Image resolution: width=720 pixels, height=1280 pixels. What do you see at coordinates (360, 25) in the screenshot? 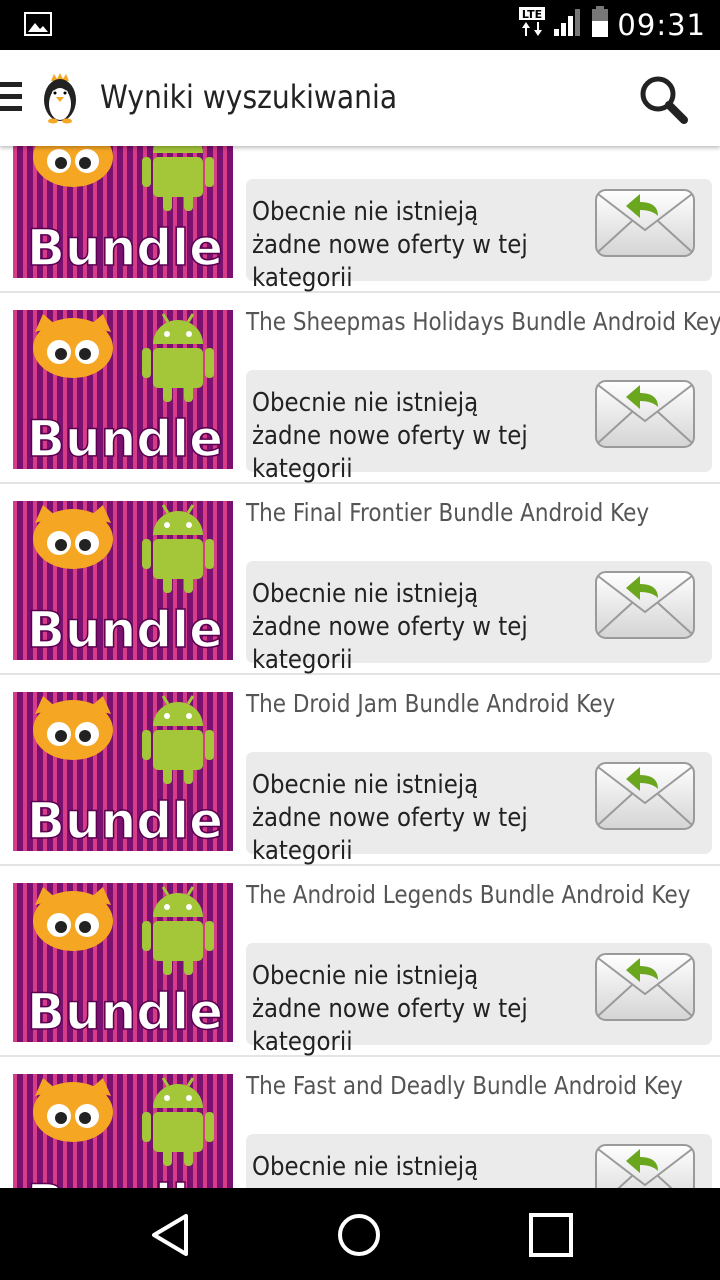
I see `status-bar: LTE 09:31` at bounding box center [360, 25].